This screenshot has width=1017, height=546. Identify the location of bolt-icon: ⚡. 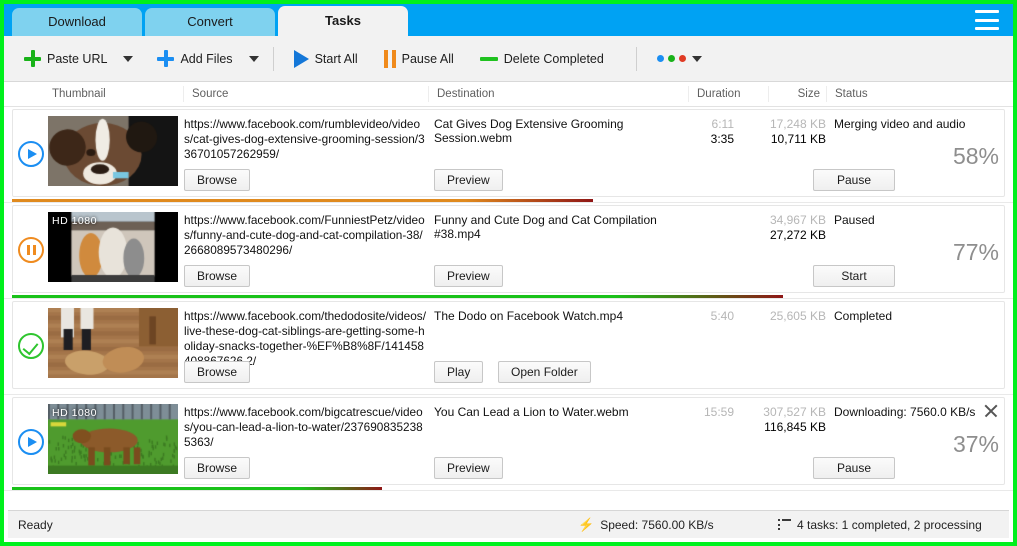
(586, 524).